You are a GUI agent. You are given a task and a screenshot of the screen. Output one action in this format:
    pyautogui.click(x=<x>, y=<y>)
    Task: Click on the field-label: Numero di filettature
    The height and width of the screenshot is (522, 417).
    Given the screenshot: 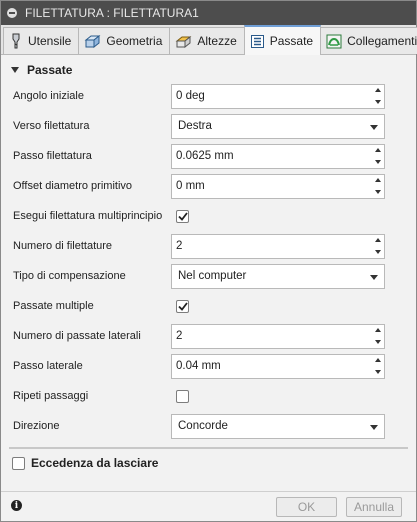 What is the action you would take?
    pyautogui.click(x=63, y=246)
    